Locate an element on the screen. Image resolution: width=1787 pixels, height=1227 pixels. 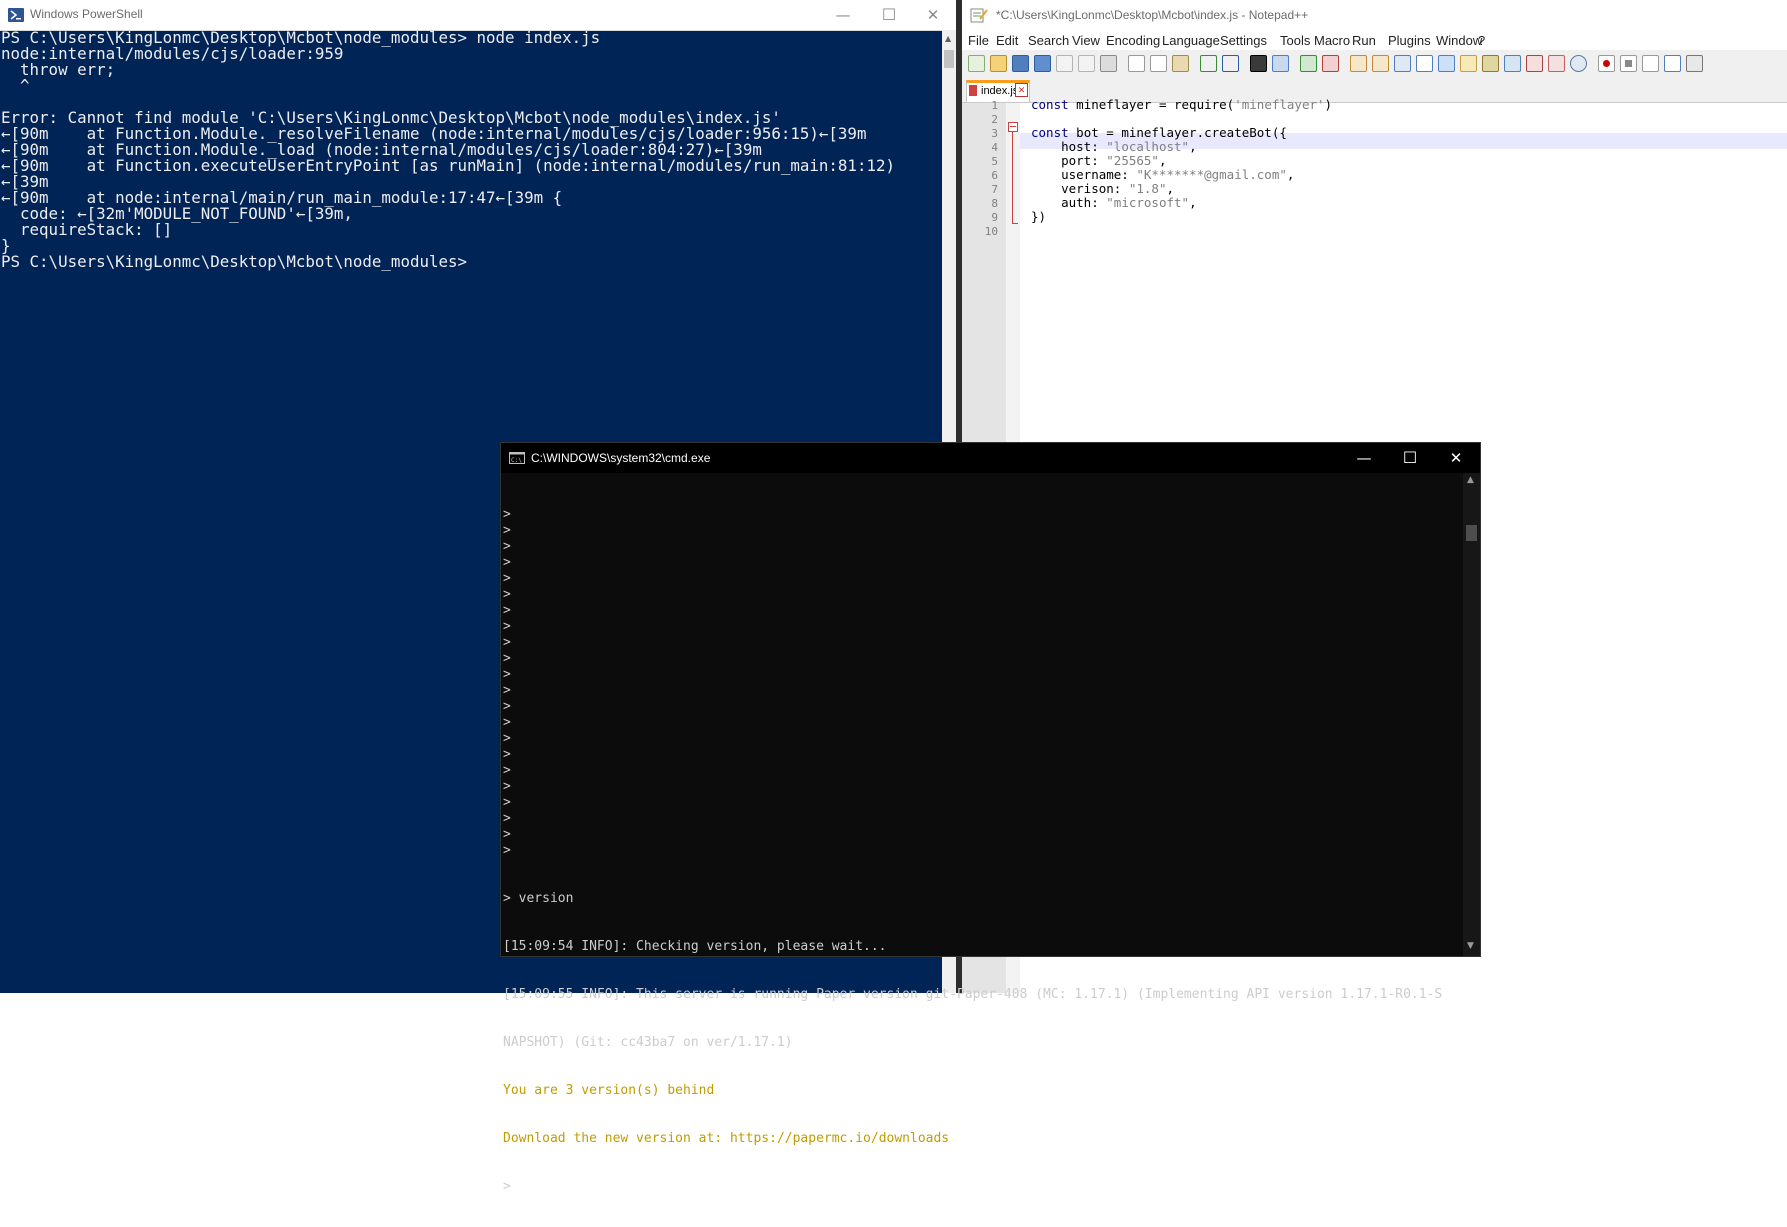
user-defined-dialog-icon is located at coordinates (1468, 63).